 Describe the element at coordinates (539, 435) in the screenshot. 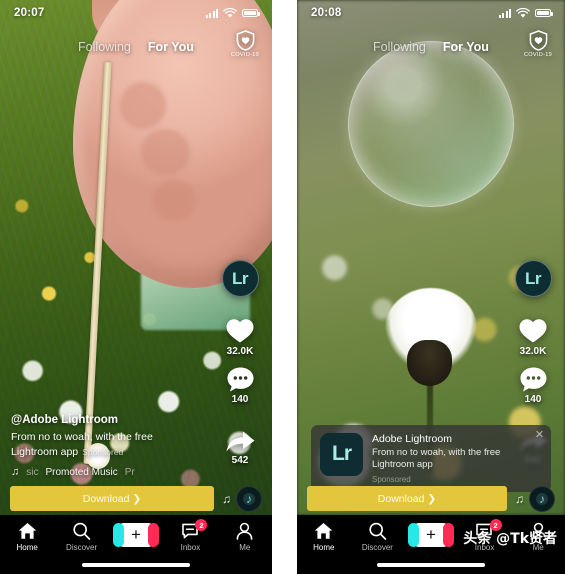

I see `close-icon: ✕` at that location.